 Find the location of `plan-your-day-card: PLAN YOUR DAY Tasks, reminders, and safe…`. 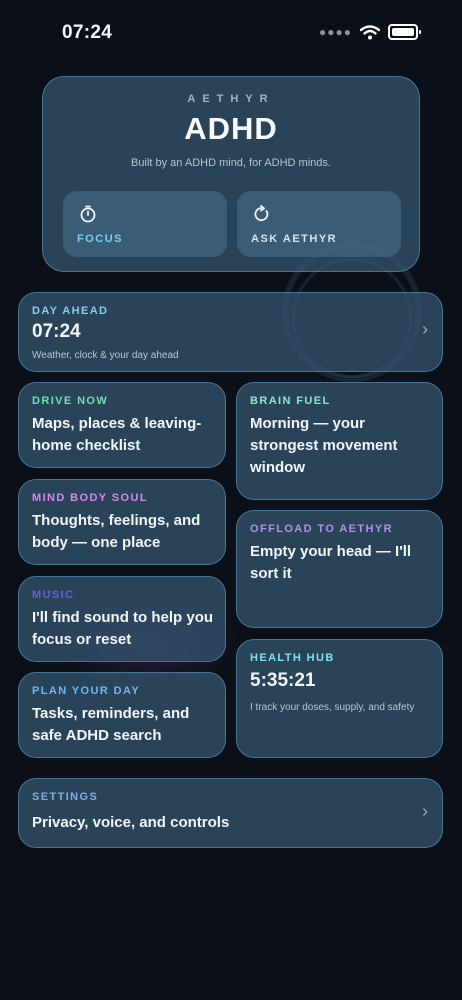

plan-your-day-card: PLAN YOUR DAY Tasks, reminders, and safe… is located at coordinates (122, 715).